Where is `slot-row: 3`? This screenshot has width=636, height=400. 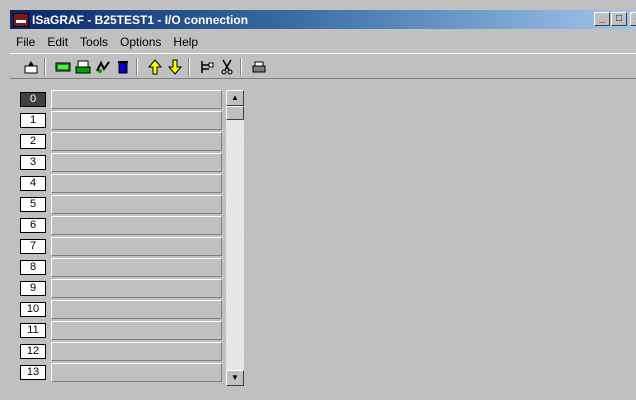
slot-row: 3 is located at coordinates (121, 162).